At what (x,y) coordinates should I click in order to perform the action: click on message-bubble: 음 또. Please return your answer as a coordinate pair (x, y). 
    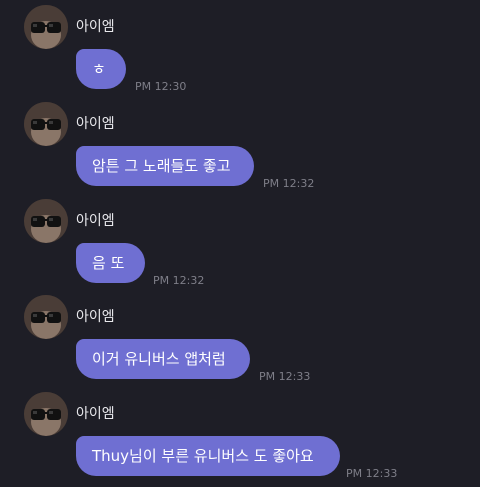
    Looking at the image, I should click on (110, 263).